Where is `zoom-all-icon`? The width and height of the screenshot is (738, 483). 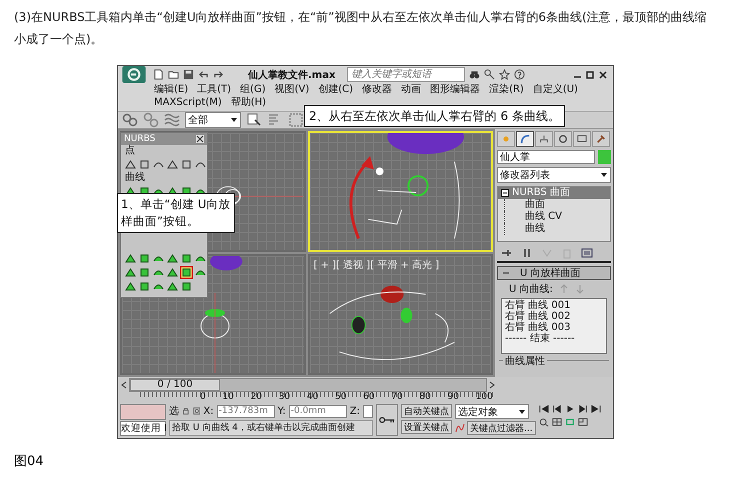
zoom-all-icon is located at coordinates (557, 422).